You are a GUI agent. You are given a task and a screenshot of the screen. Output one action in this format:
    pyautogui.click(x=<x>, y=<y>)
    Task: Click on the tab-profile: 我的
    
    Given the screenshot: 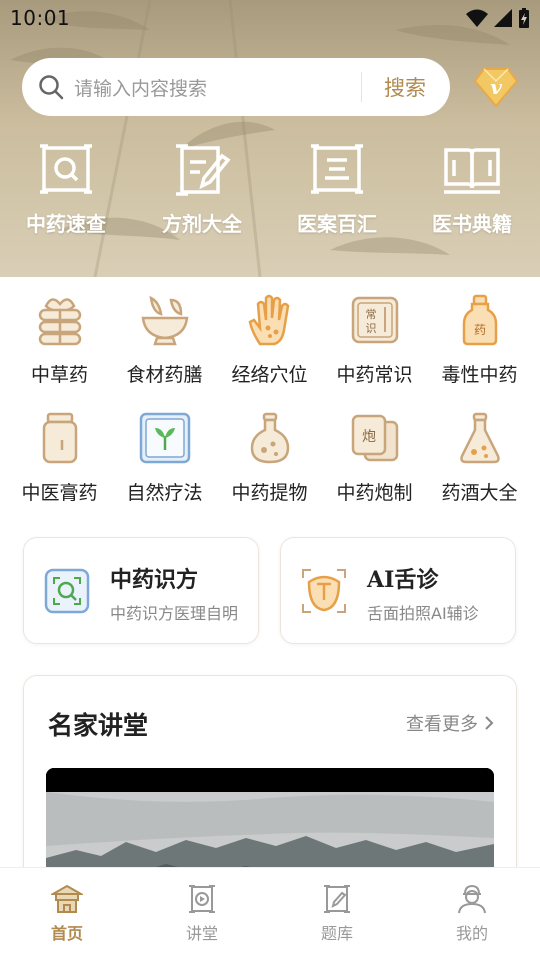 What is the action you would take?
    pyautogui.click(x=472, y=914)
    